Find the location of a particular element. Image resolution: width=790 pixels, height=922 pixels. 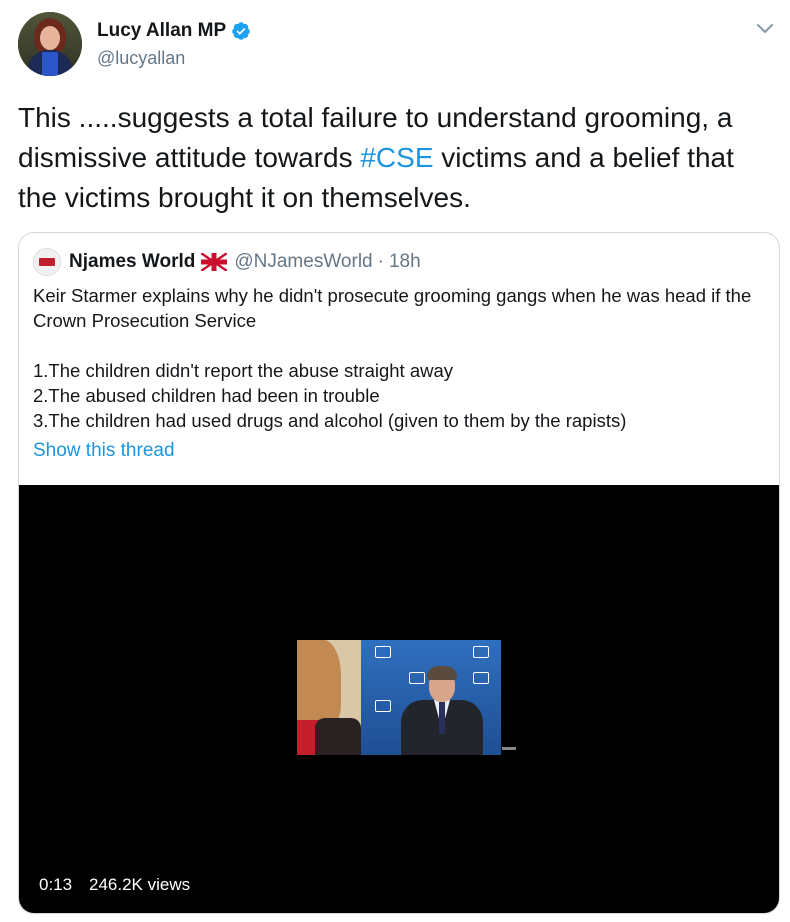

video-frame-mark is located at coordinates (509, 748).